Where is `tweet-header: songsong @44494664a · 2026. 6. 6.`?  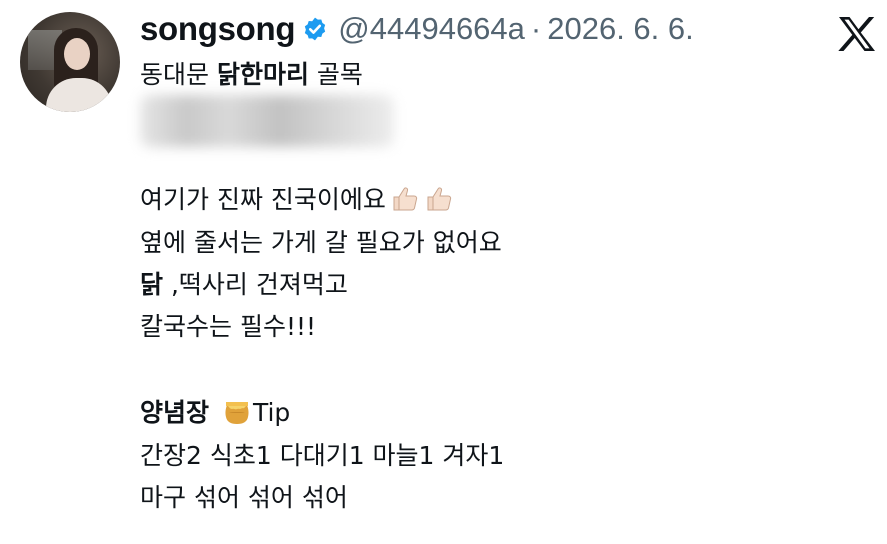
tweet-header: songsong @44494664a · 2026. 6. 6. is located at coordinates (417, 29).